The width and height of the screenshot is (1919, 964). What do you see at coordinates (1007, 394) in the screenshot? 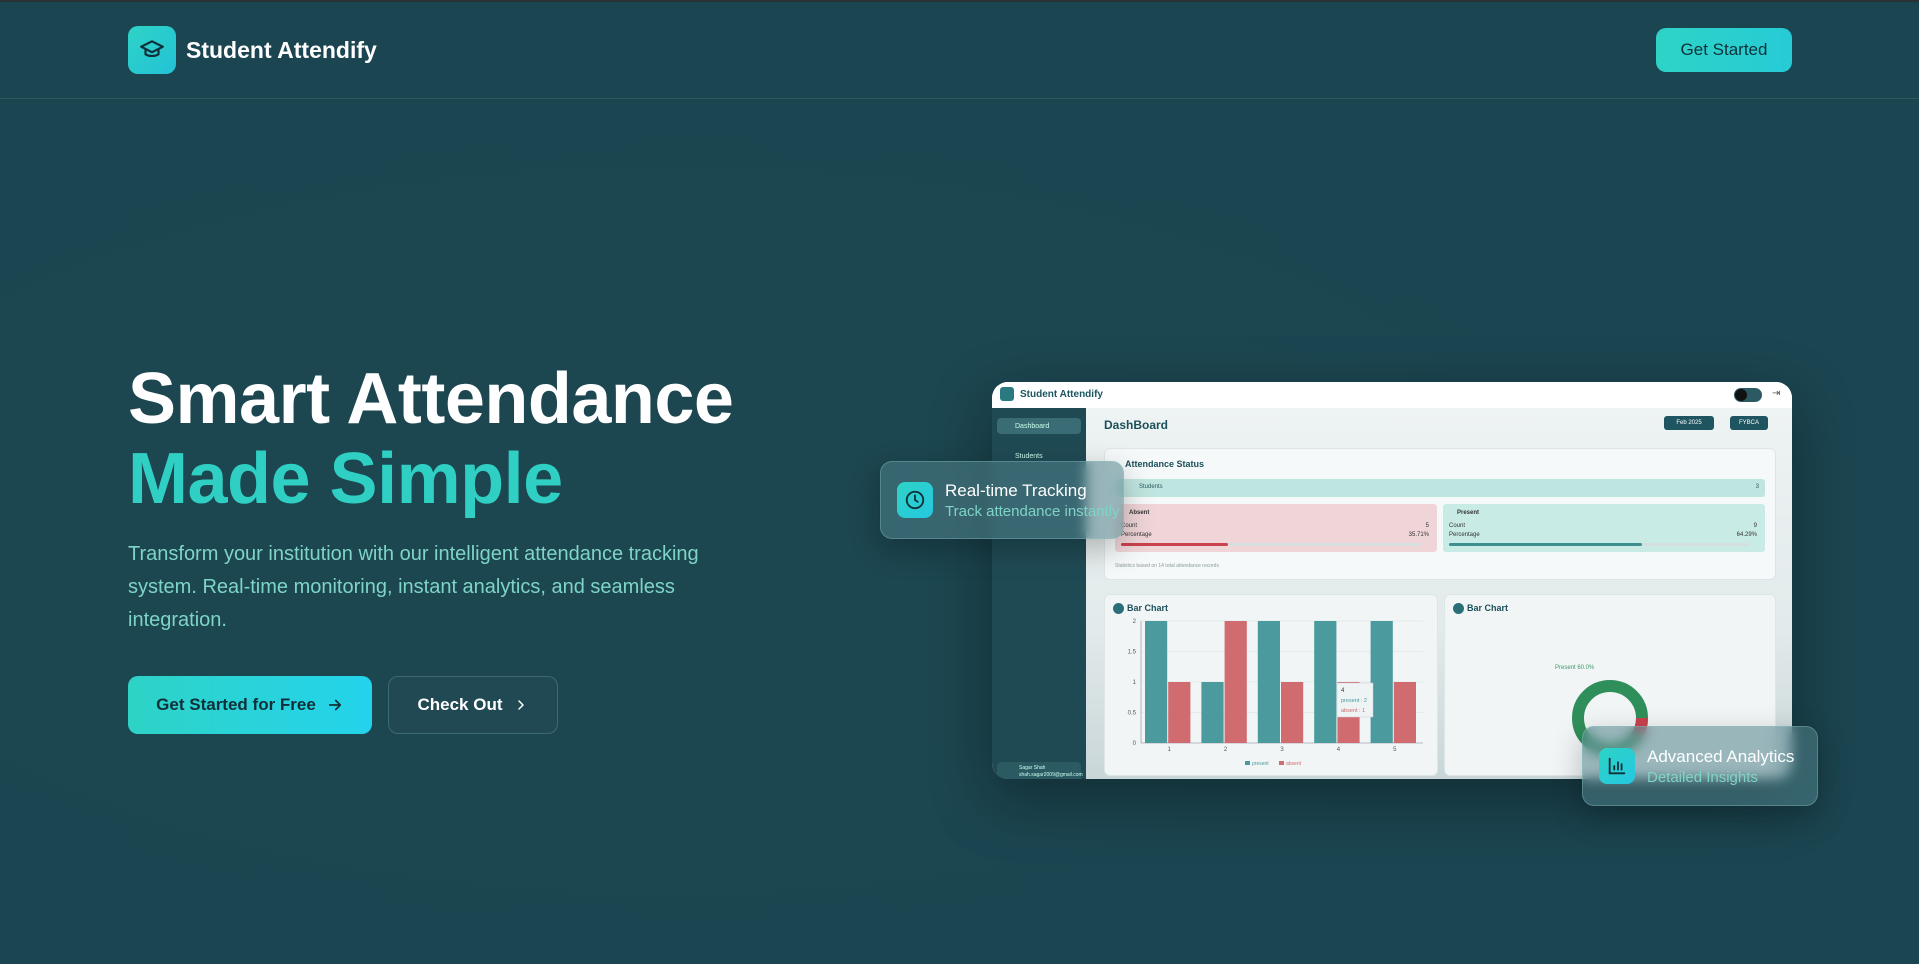
I see `preview-logo-icon` at bounding box center [1007, 394].